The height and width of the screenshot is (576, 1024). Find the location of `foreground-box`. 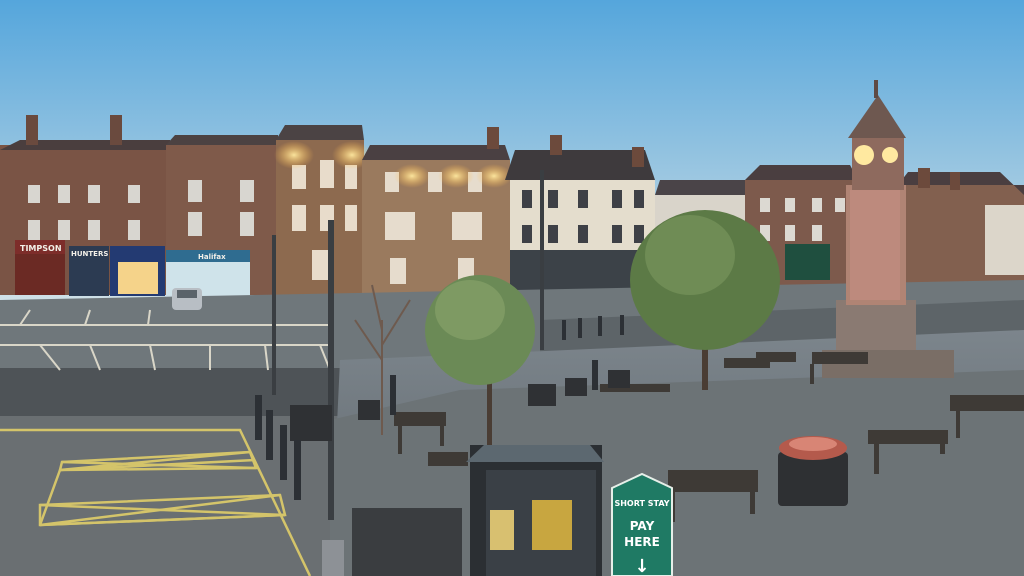

foreground-box is located at coordinates (407, 542).